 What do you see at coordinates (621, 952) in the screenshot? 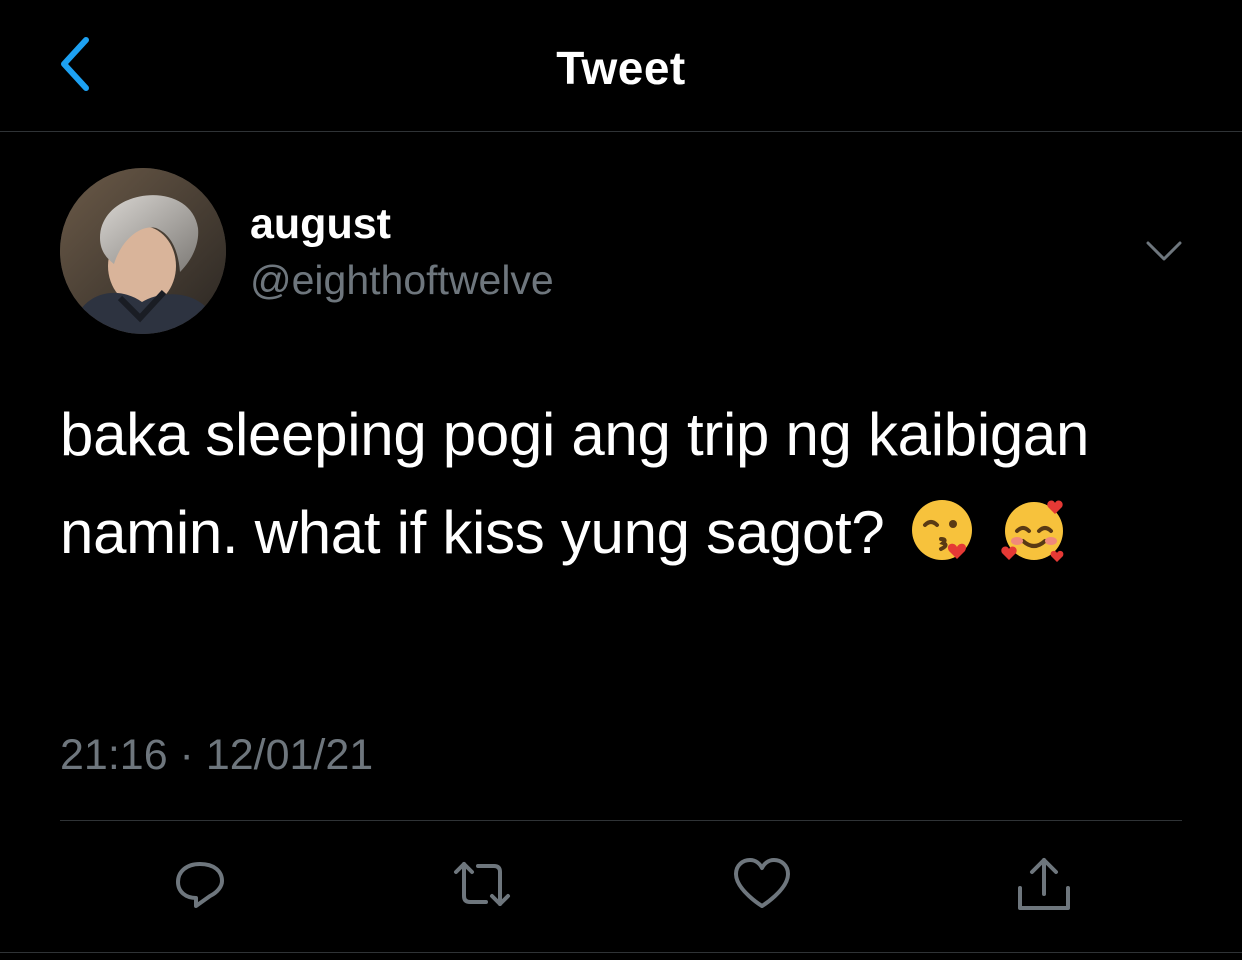
I see `bottom-divider` at bounding box center [621, 952].